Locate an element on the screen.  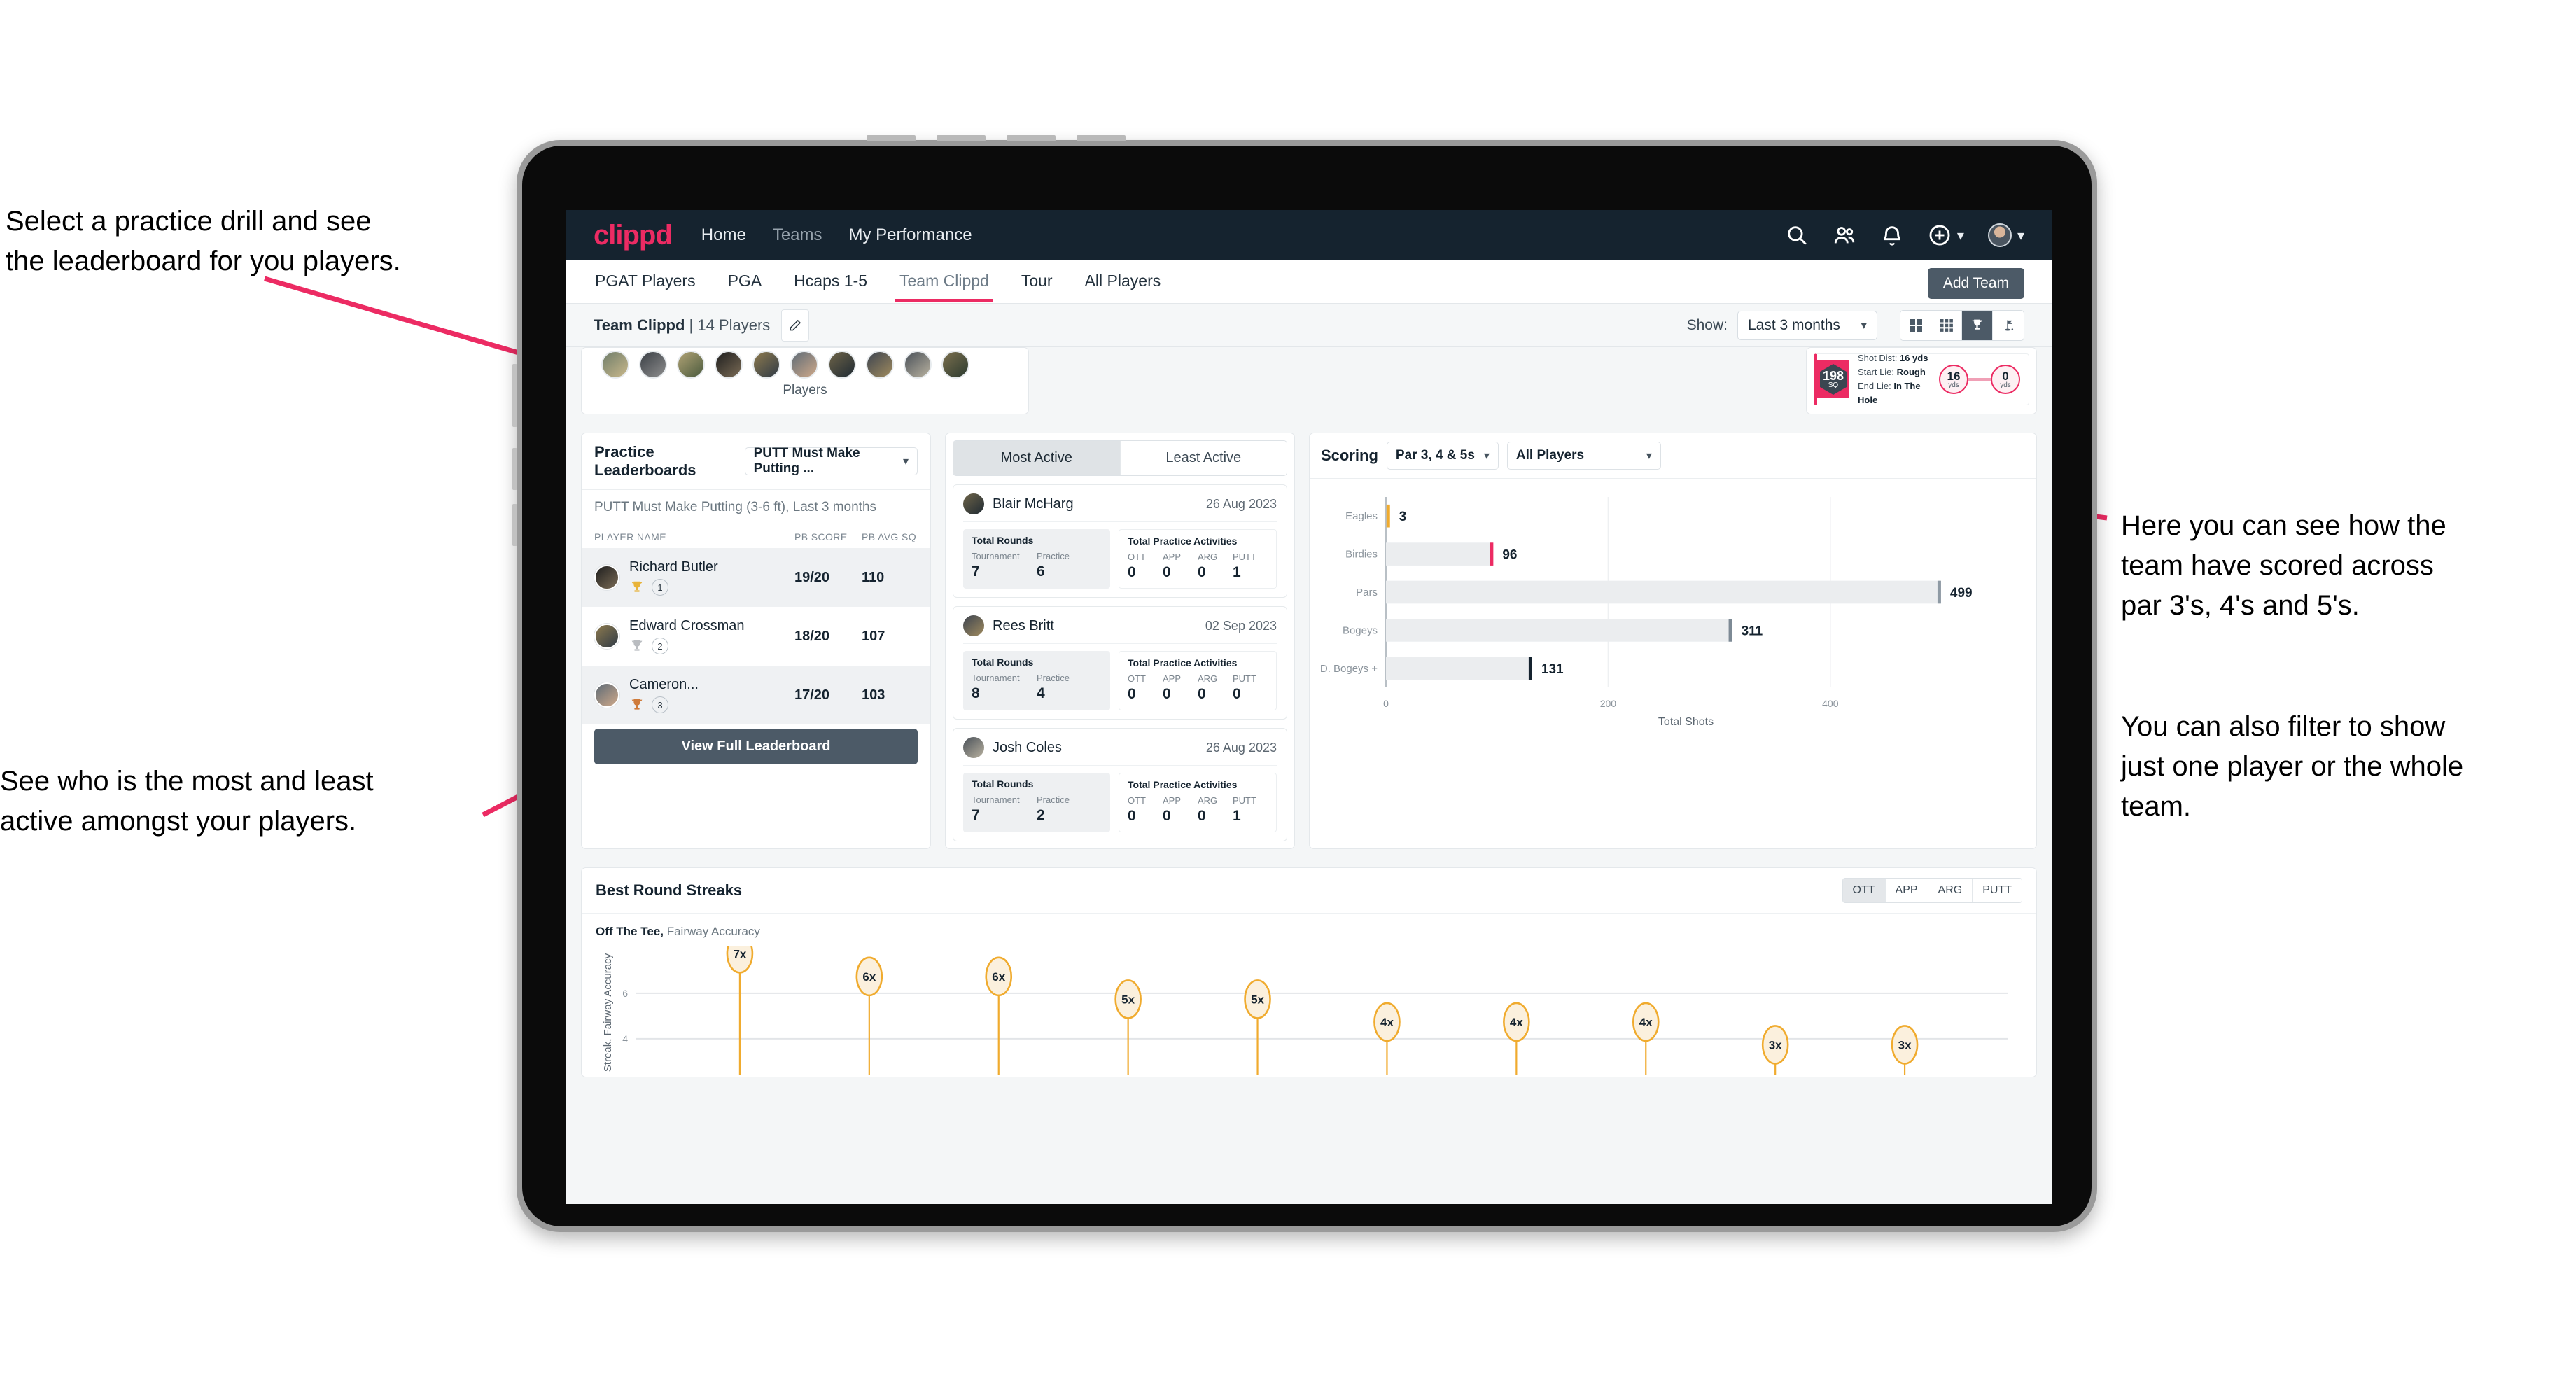
streaks-category-tabs: OTT APP ARG PUTT is located at coordinates (1932, 890).